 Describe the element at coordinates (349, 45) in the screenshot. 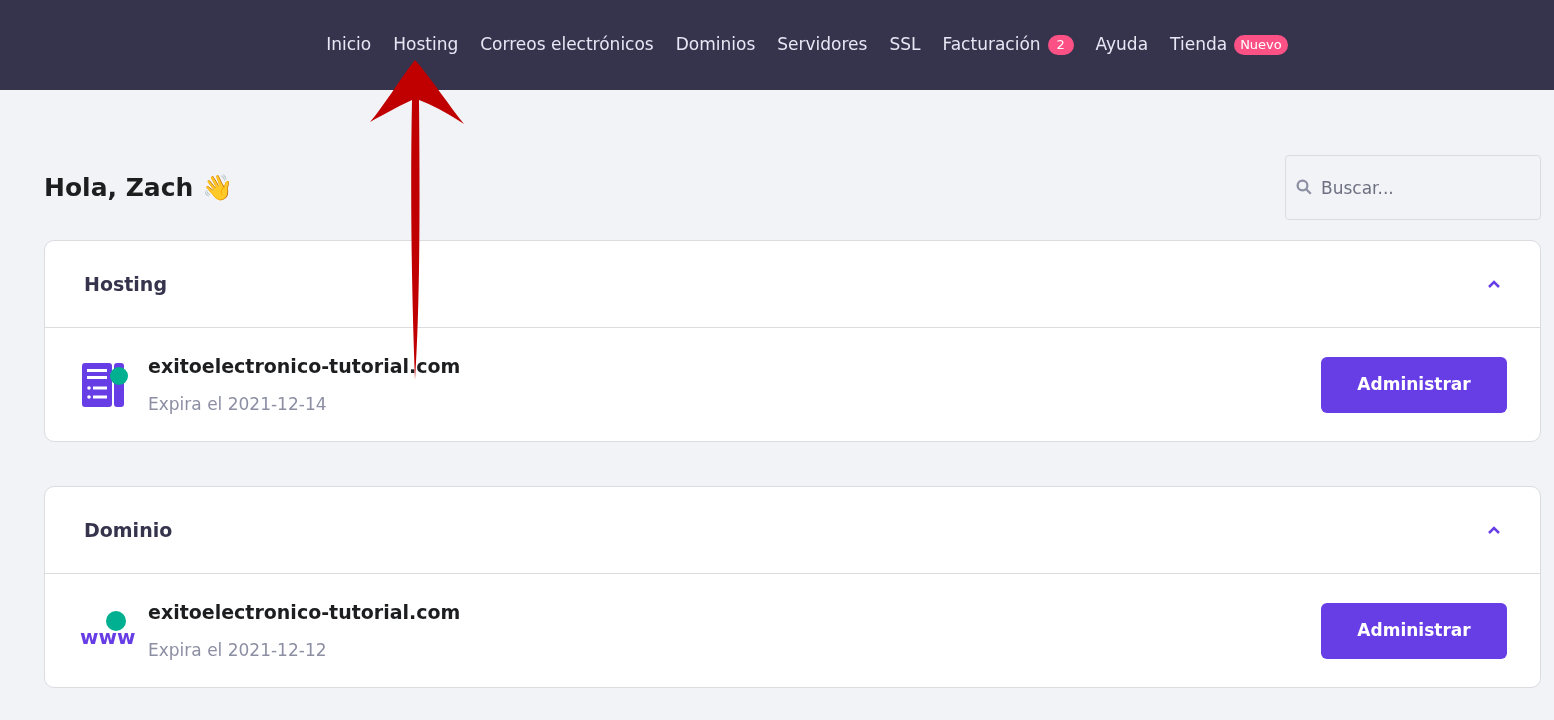

I see `nav-link: Inicio` at that location.